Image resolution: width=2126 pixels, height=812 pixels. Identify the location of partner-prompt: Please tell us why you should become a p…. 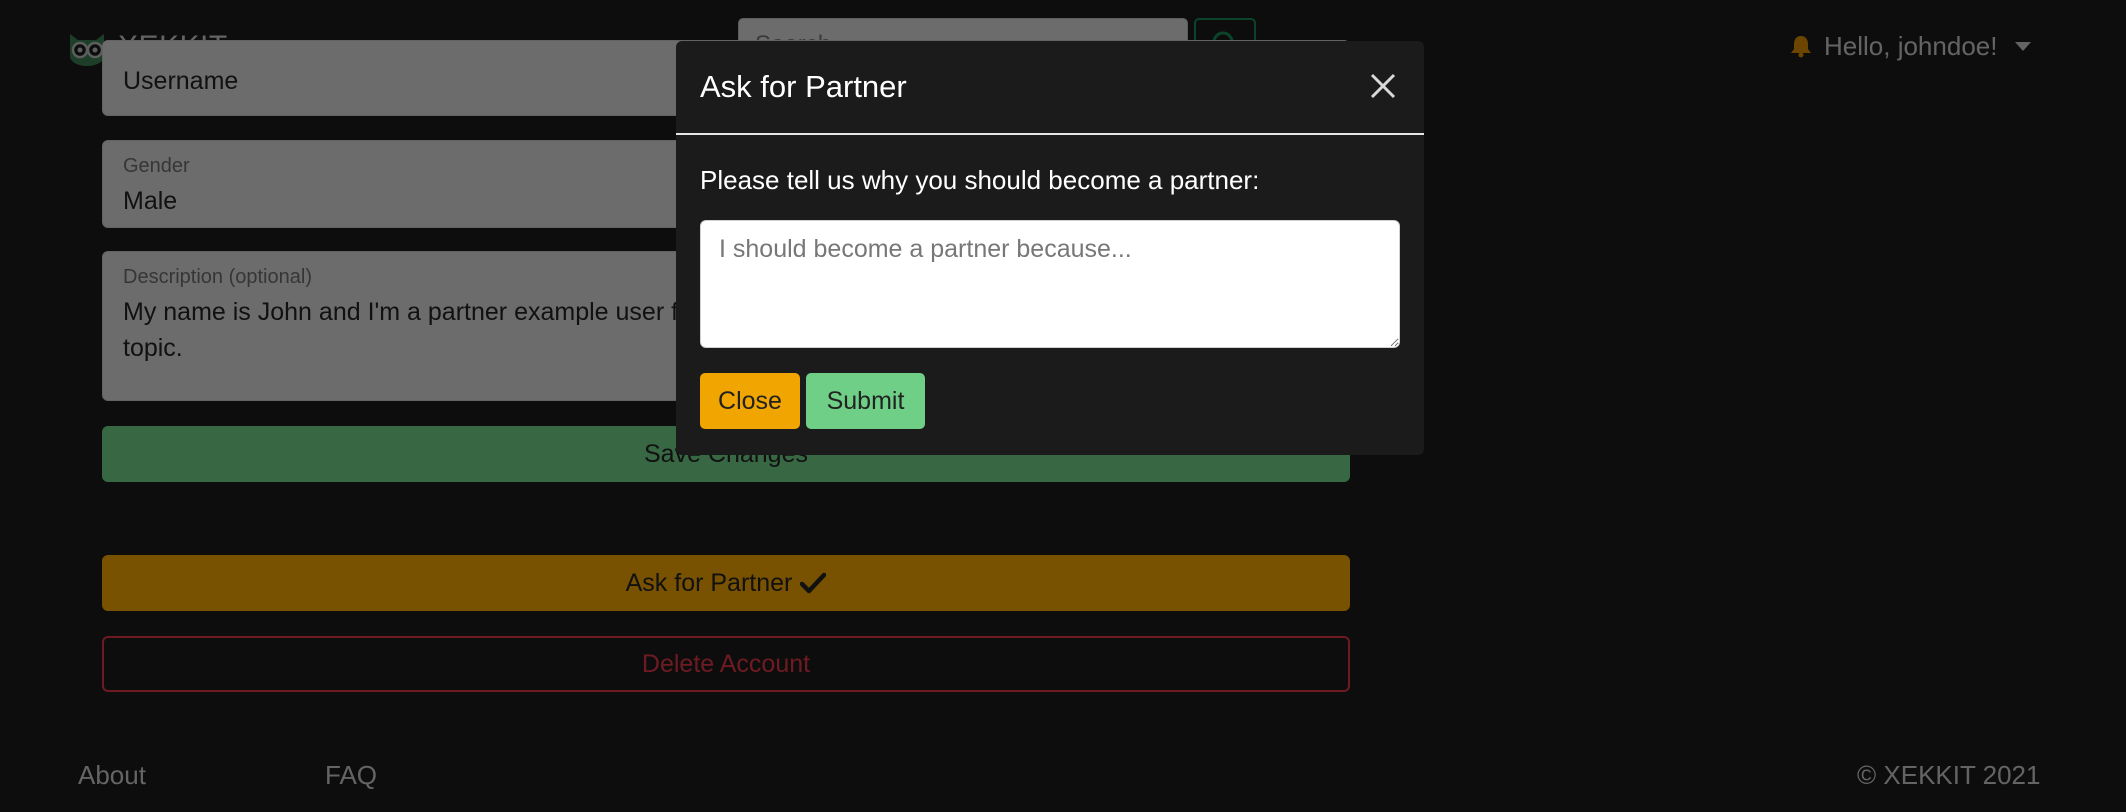
(980, 180).